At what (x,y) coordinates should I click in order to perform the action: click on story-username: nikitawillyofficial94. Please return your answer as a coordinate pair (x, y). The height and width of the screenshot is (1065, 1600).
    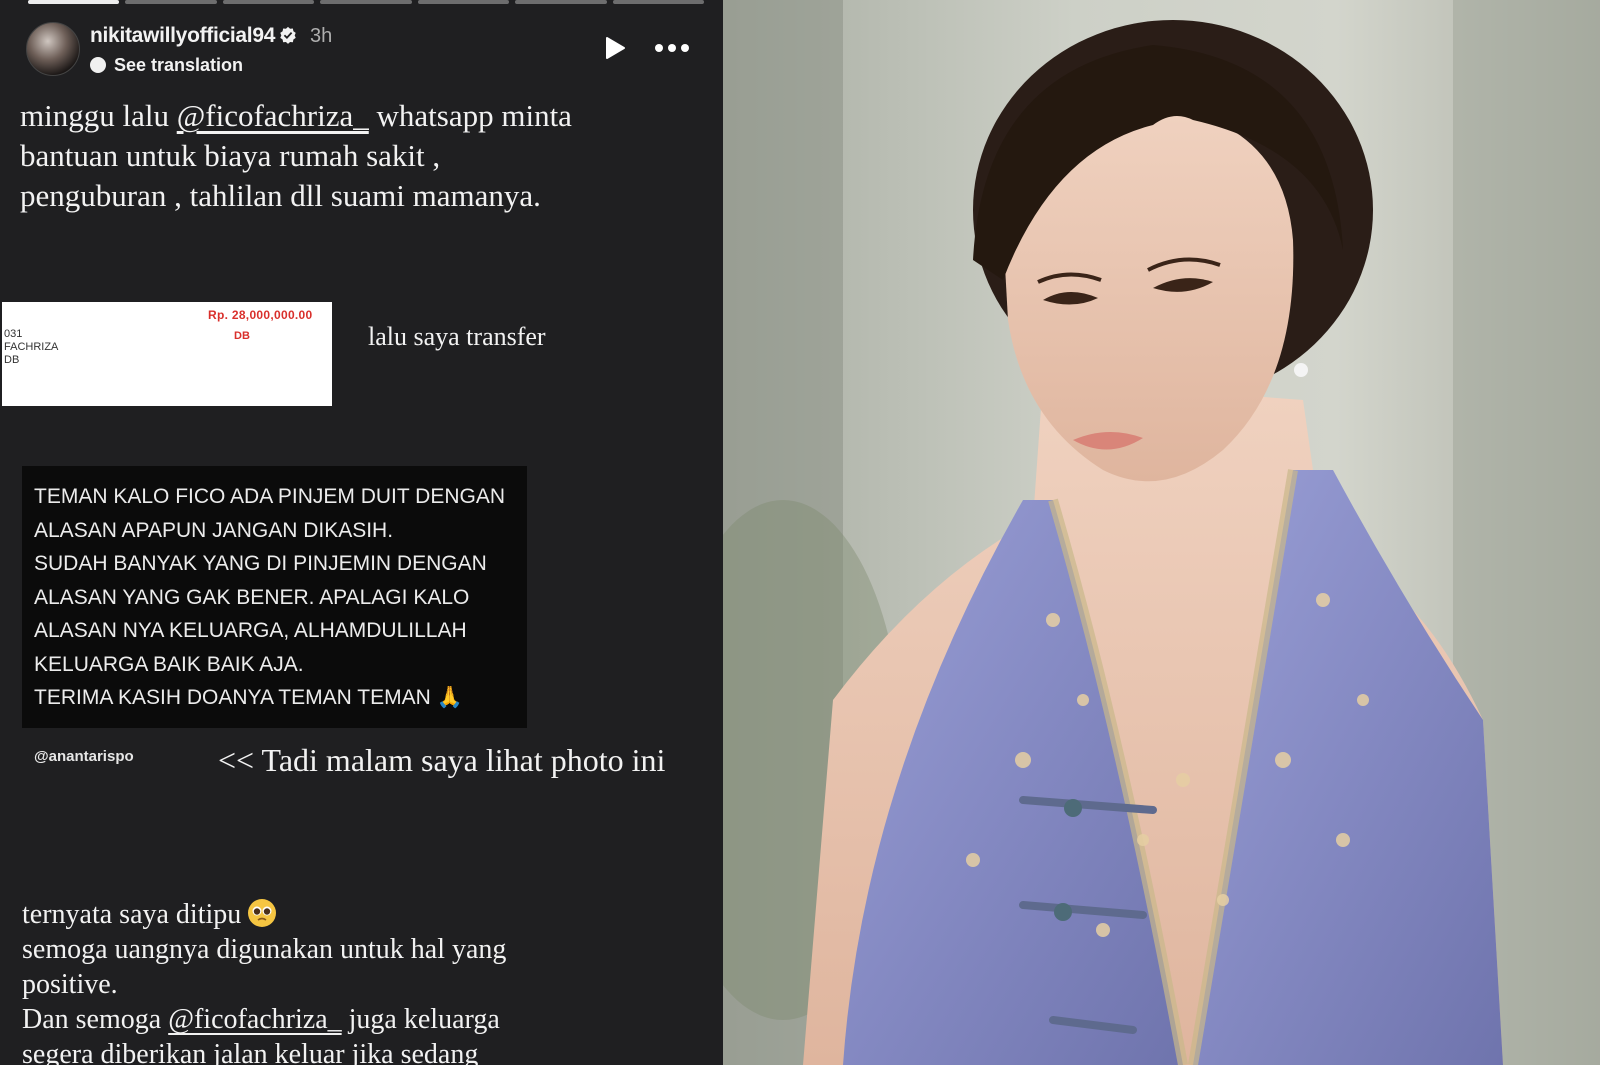
    Looking at the image, I should click on (182, 36).